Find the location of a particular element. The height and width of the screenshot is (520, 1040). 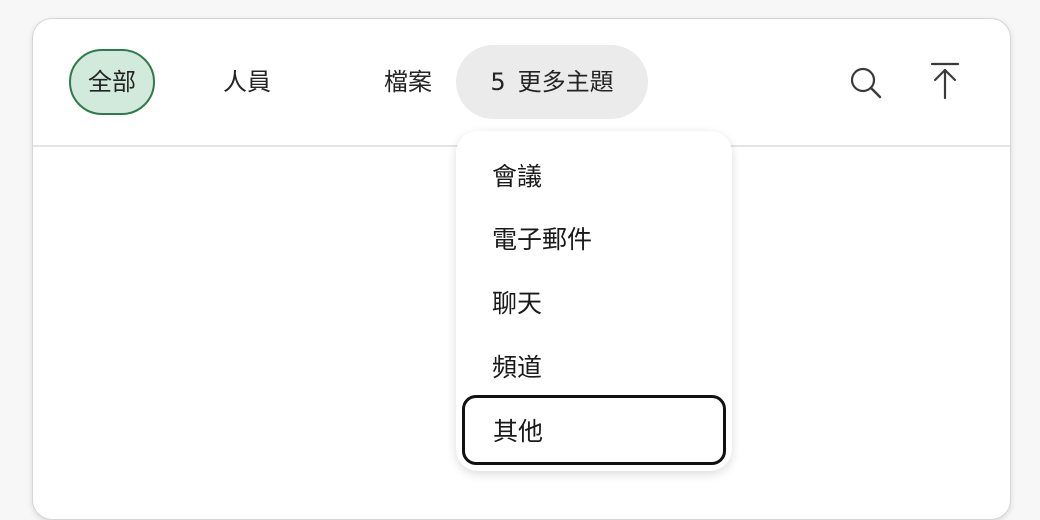

tab-more-topics: 5 更多主題 is located at coordinates (552, 82).